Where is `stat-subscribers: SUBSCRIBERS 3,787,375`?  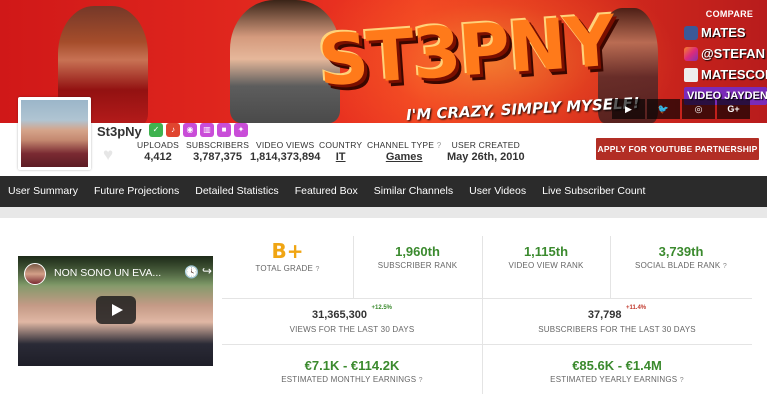
stat-subscribers: SUBSCRIBERS 3,787,375 is located at coordinates (218, 151).